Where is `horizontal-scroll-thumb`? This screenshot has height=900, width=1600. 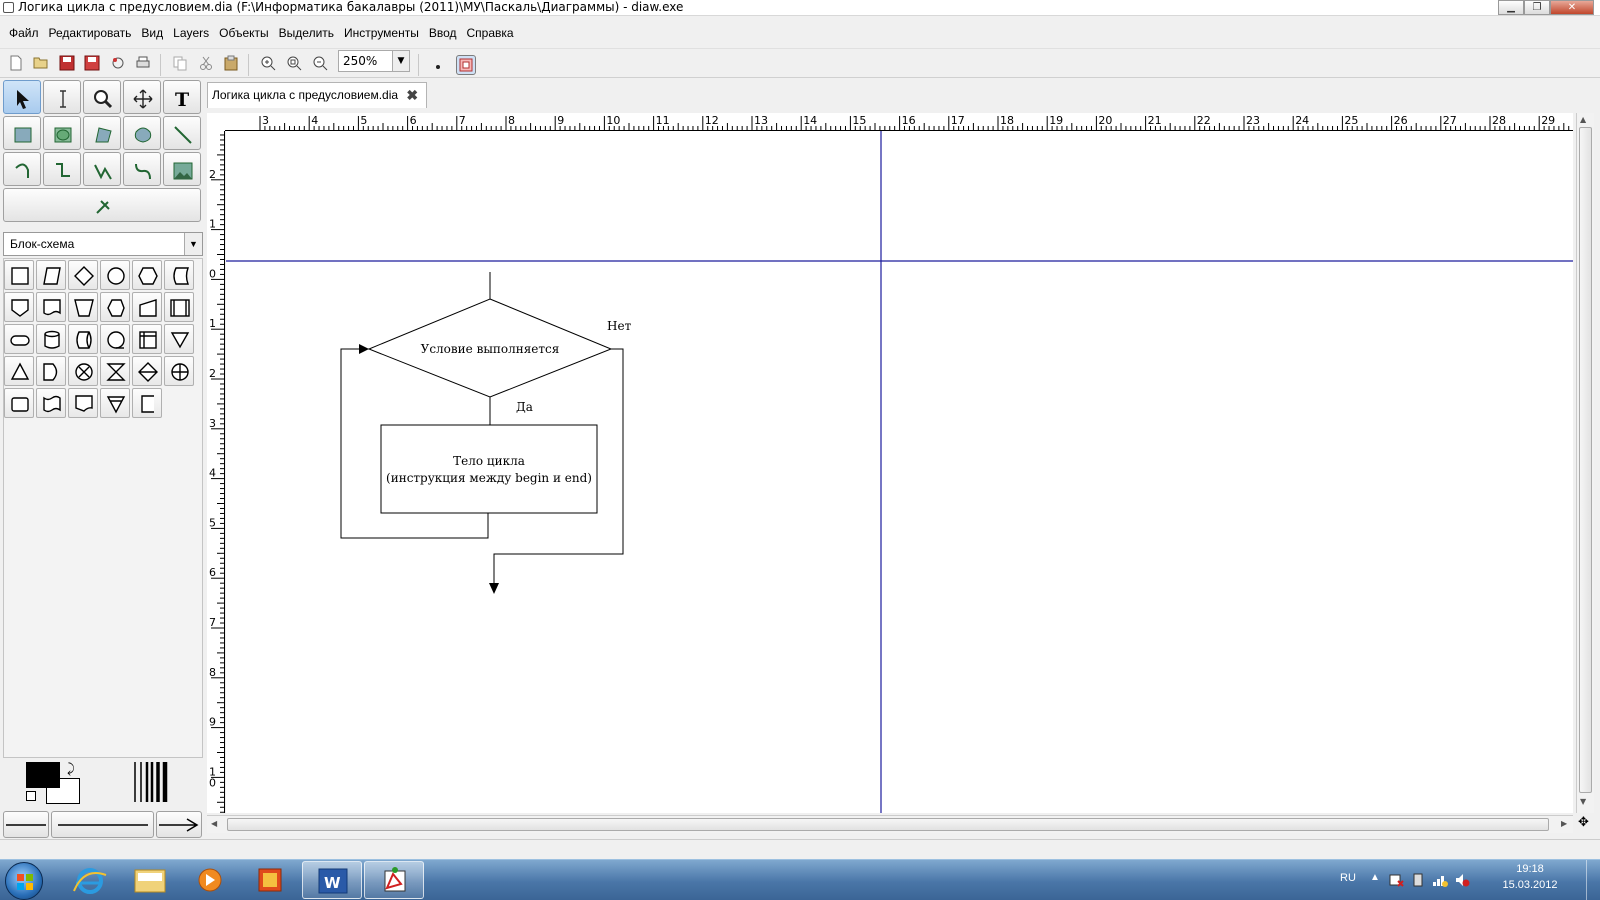
horizontal-scroll-thumb is located at coordinates (888, 824).